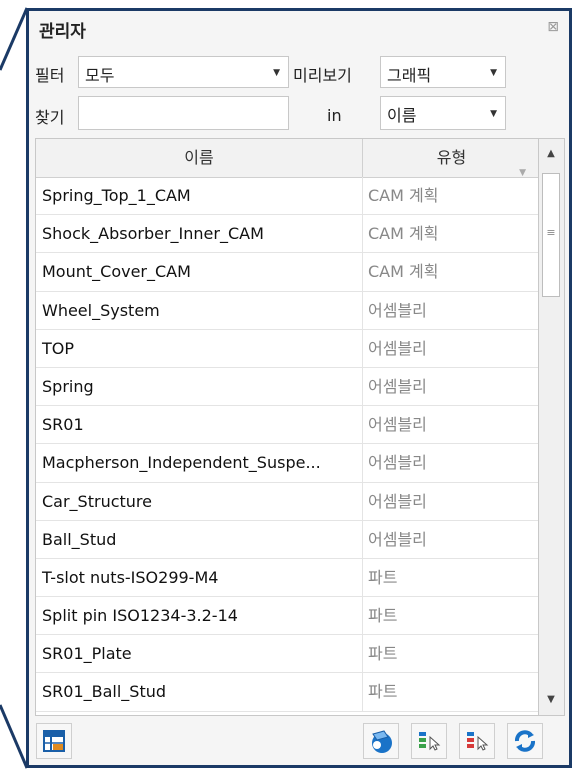 The image size is (579, 773). I want to click on table-row: Ball_Stud 어셈블리, so click(287, 539).